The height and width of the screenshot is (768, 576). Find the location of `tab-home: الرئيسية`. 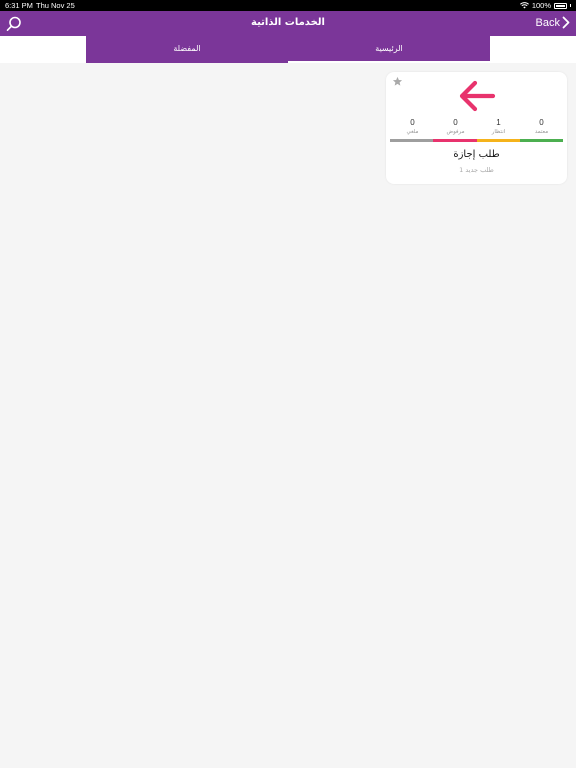

tab-home: الرئيسية is located at coordinates (389, 49).